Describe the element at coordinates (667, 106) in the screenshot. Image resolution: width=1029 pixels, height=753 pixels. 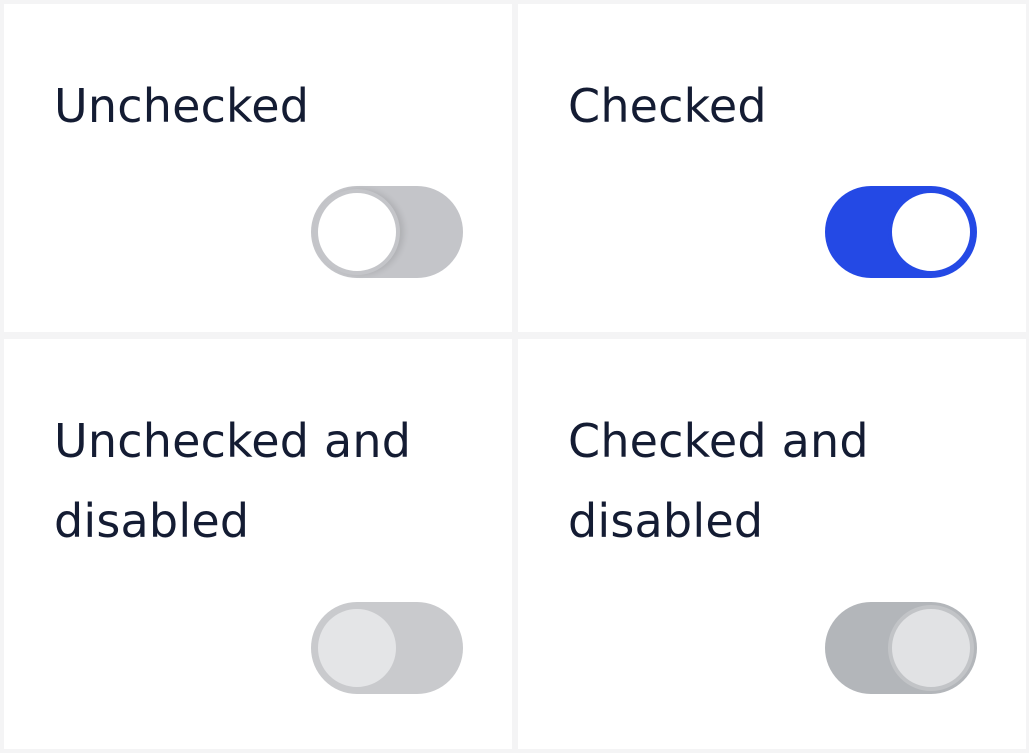
I see `switch-label-checked: Checked` at that location.